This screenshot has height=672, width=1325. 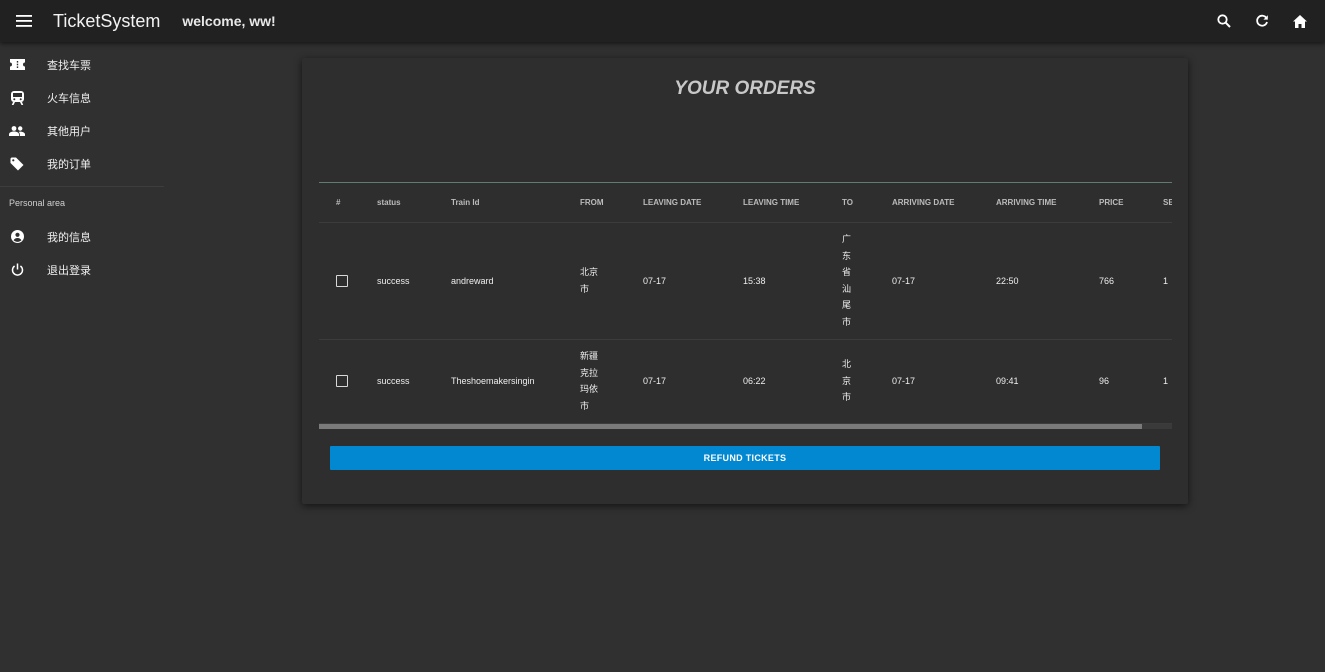 I want to click on table-horizontal-scrollbar, so click(x=745, y=426).